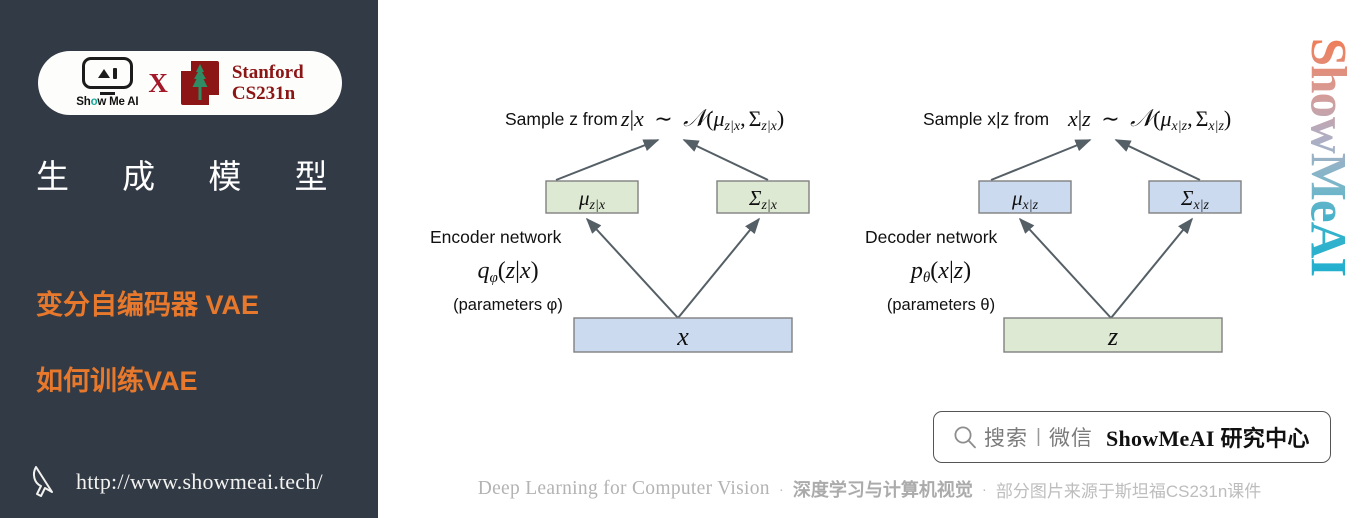 The height and width of the screenshot is (518, 1361). I want to click on showmeai-logo: Show Me AI, so click(107, 83).